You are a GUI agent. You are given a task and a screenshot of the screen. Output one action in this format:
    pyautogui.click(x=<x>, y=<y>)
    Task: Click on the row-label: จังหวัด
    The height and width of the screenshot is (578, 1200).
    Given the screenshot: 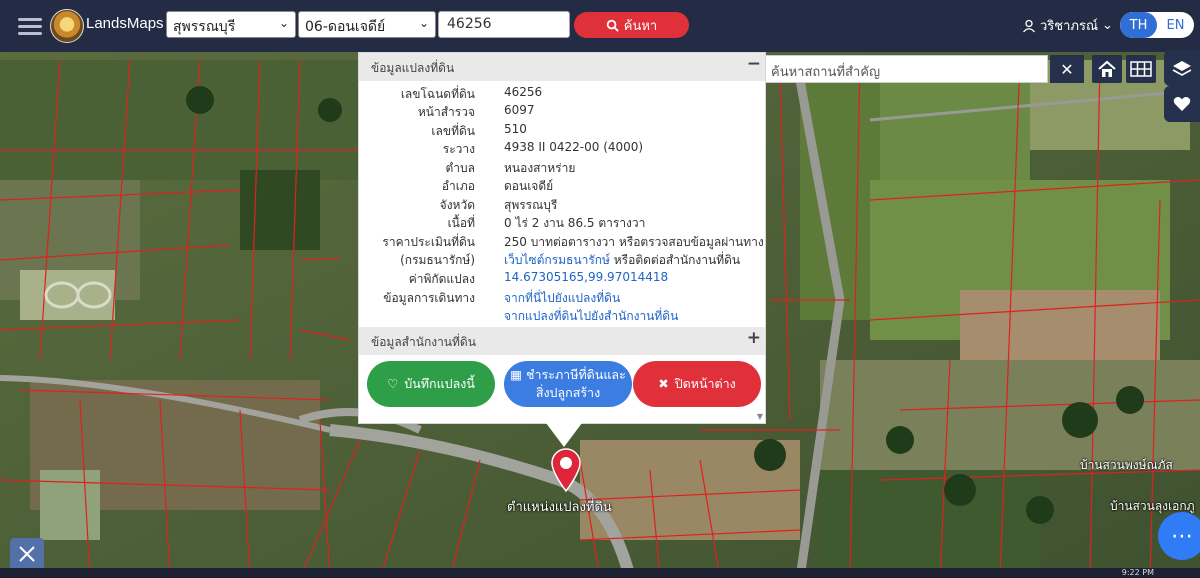 What is the action you would take?
    pyautogui.click(x=457, y=205)
    